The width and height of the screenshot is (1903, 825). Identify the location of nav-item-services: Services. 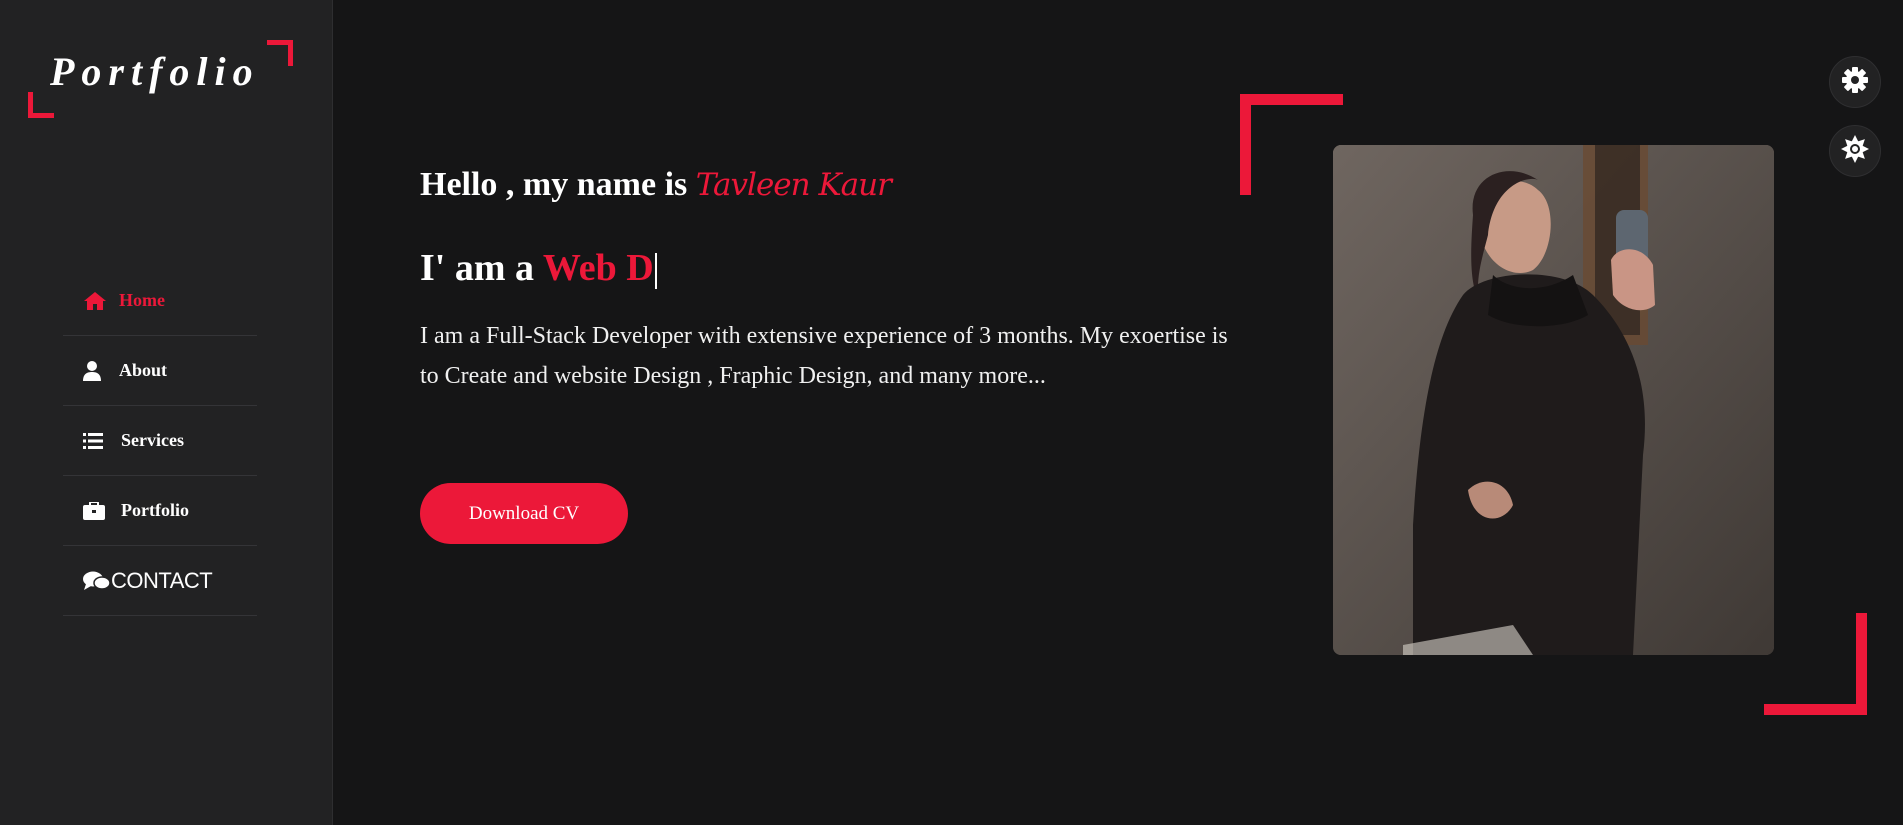
(160, 441).